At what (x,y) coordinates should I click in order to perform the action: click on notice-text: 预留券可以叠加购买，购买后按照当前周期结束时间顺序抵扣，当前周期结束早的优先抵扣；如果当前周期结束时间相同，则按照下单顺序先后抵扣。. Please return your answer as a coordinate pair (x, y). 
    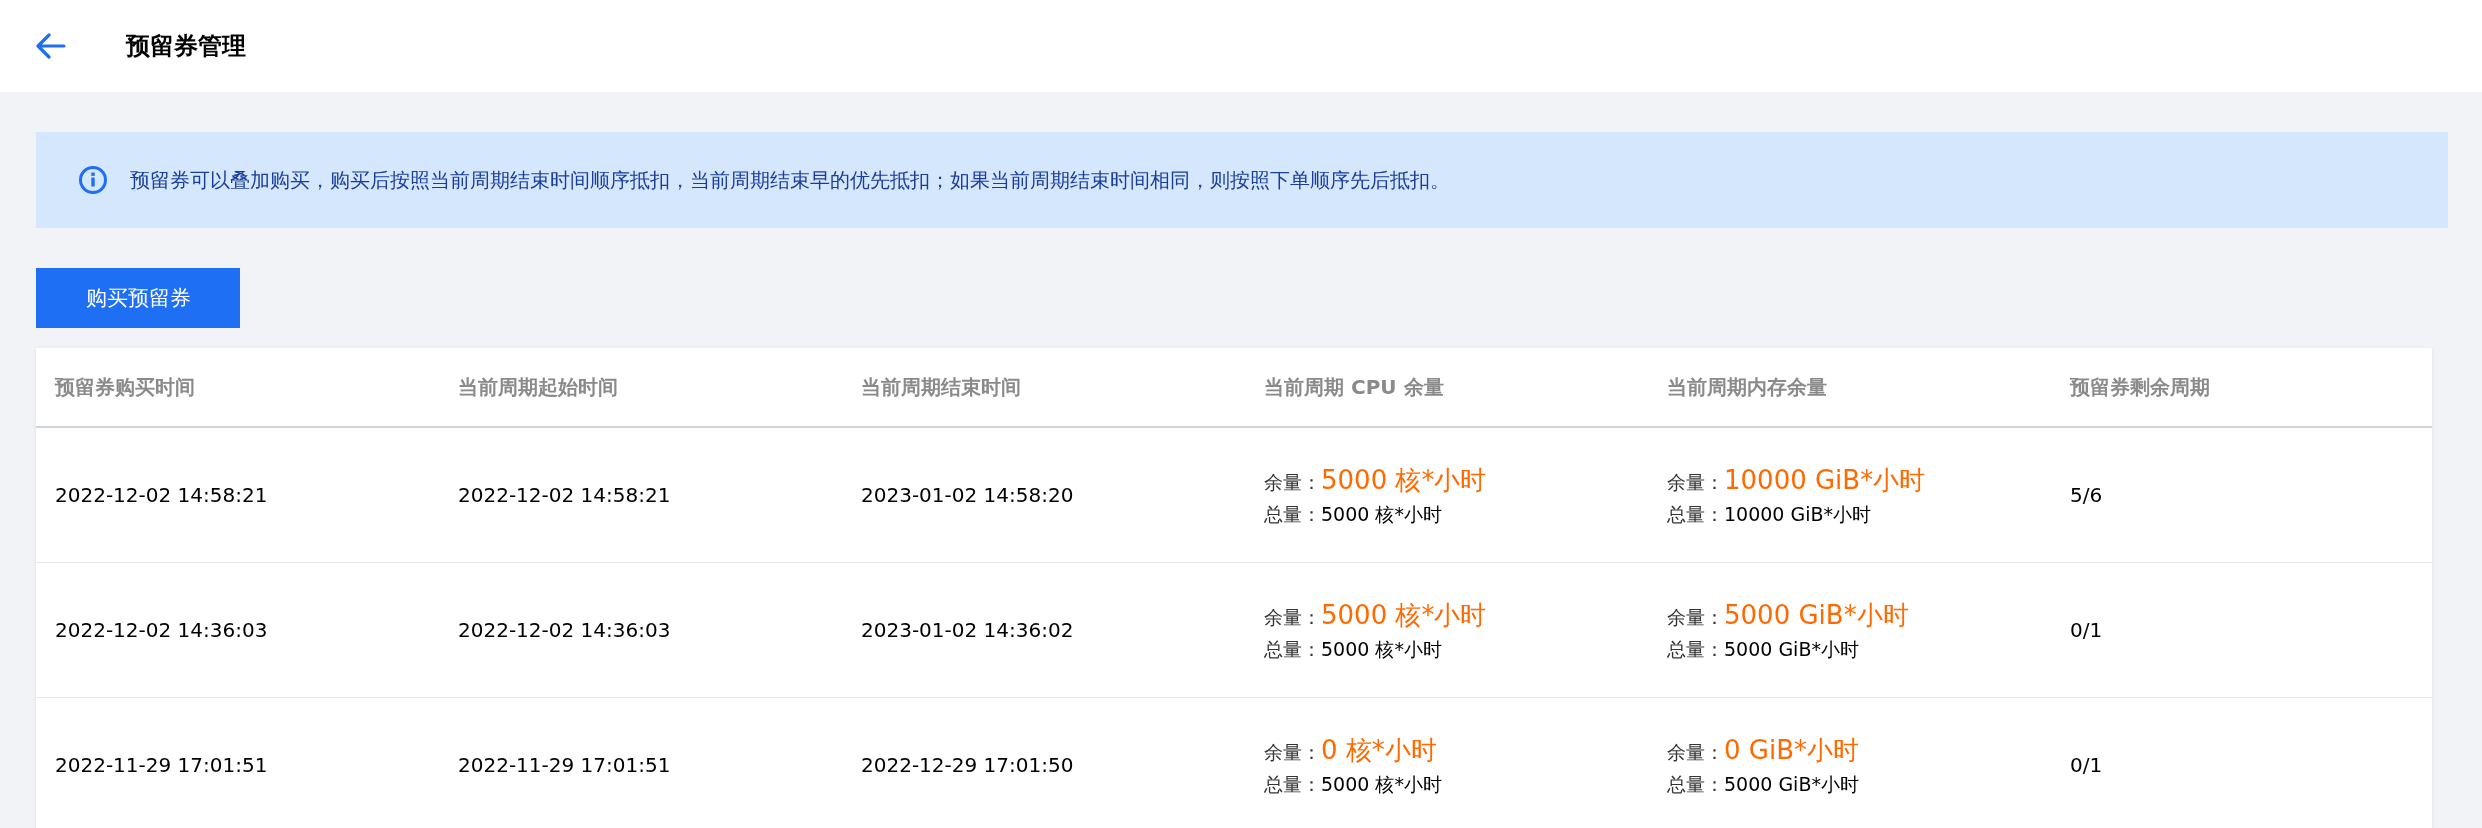
    Looking at the image, I should click on (790, 180).